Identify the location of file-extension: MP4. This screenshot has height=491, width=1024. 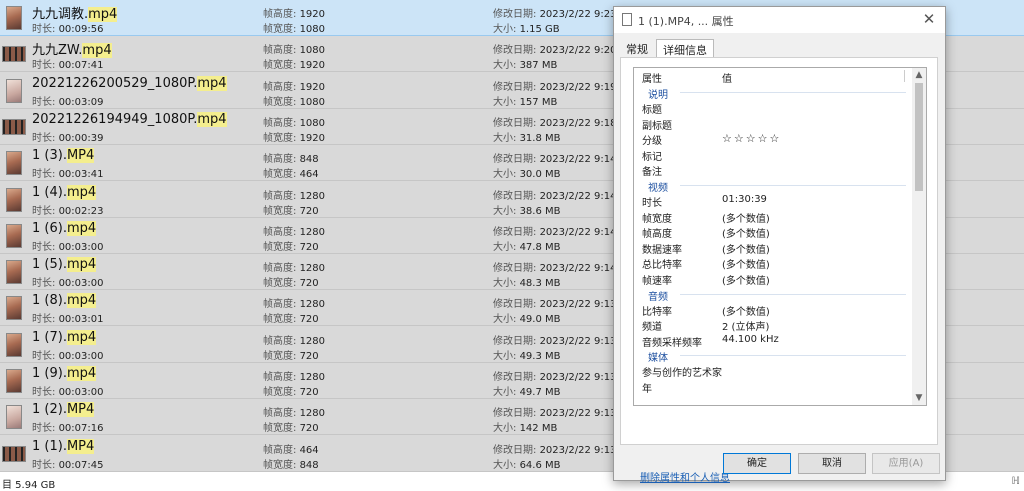
(80, 446).